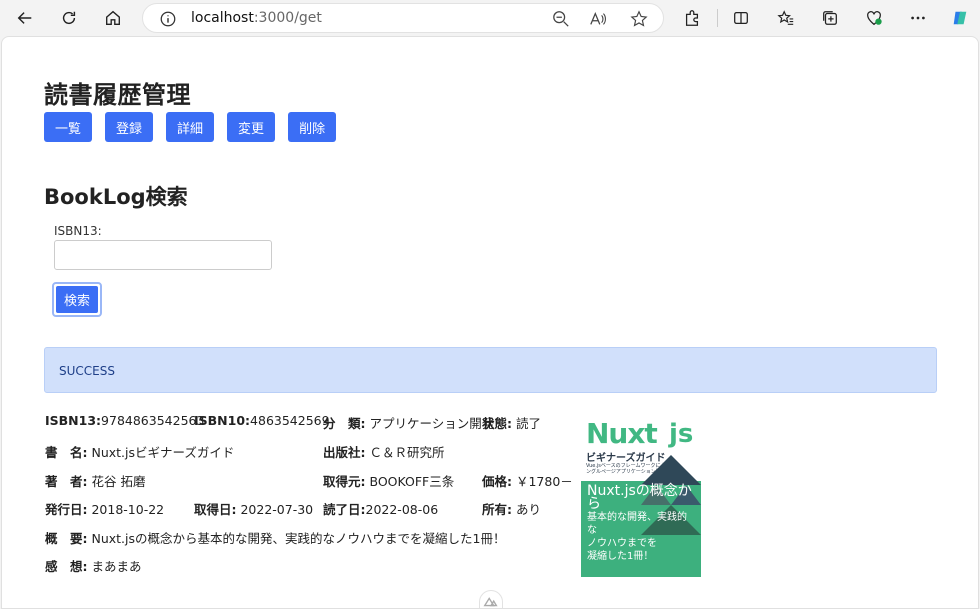 The image size is (980, 609). Describe the element at coordinates (830, 18) in the screenshot. I see `collections-icon` at that location.